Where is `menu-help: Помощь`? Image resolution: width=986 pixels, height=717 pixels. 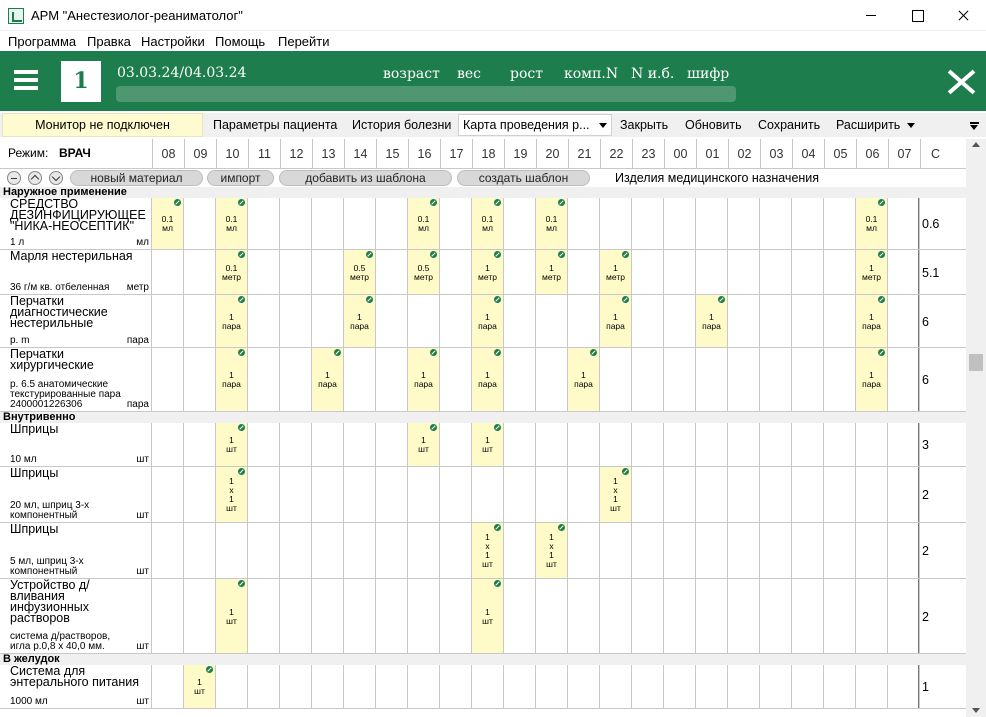 menu-help: Помощь is located at coordinates (240, 41).